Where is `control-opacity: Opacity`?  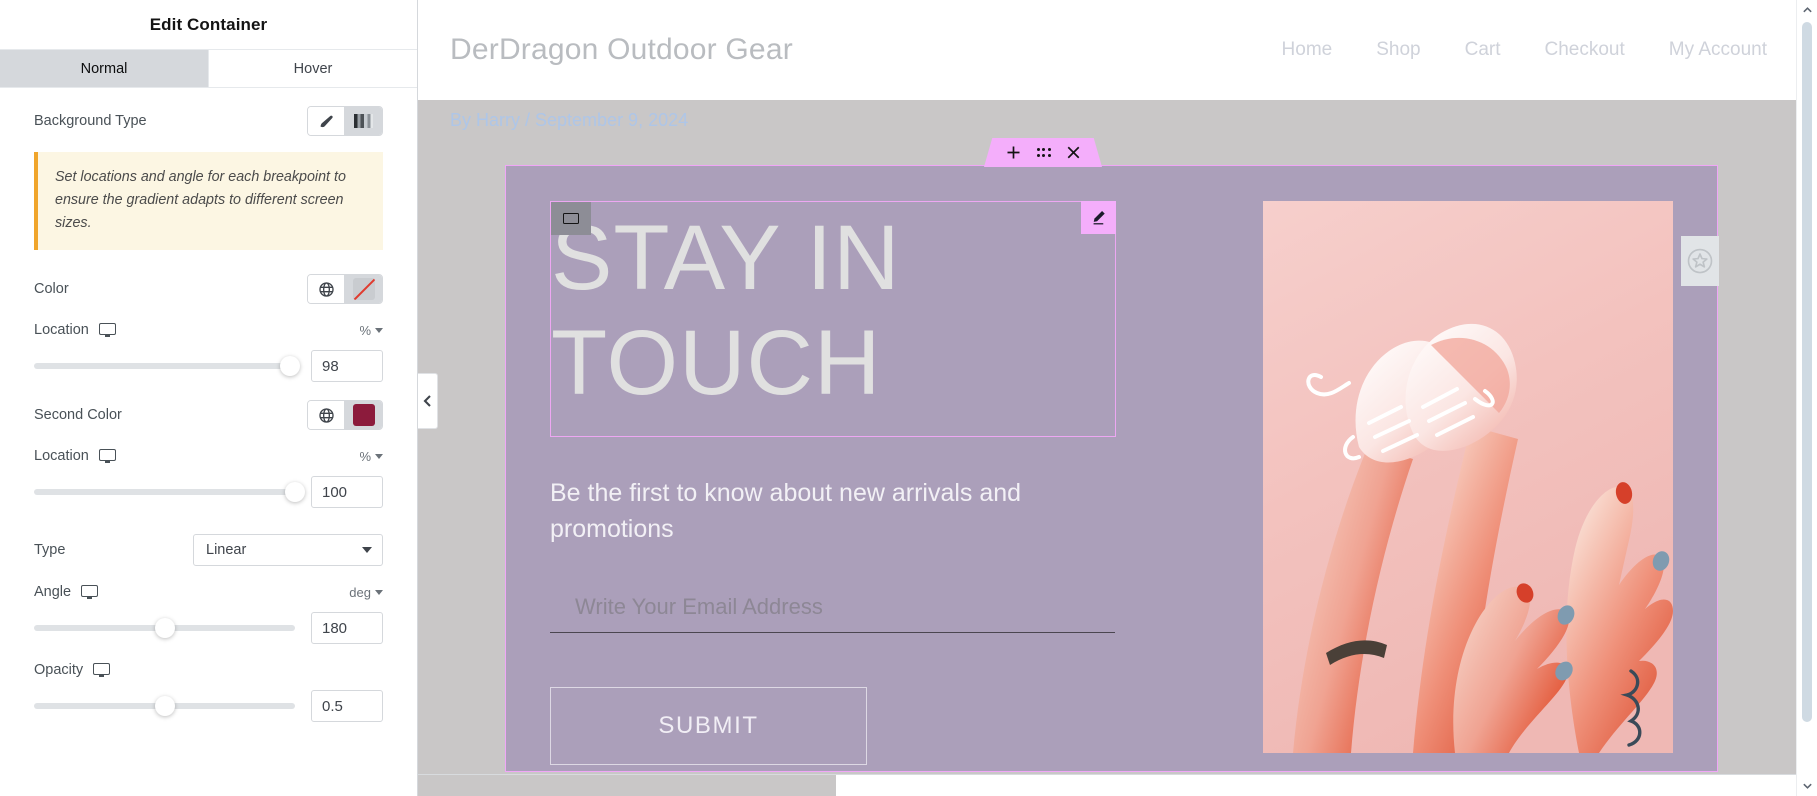
control-opacity: Opacity is located at coordinates (208, 661).